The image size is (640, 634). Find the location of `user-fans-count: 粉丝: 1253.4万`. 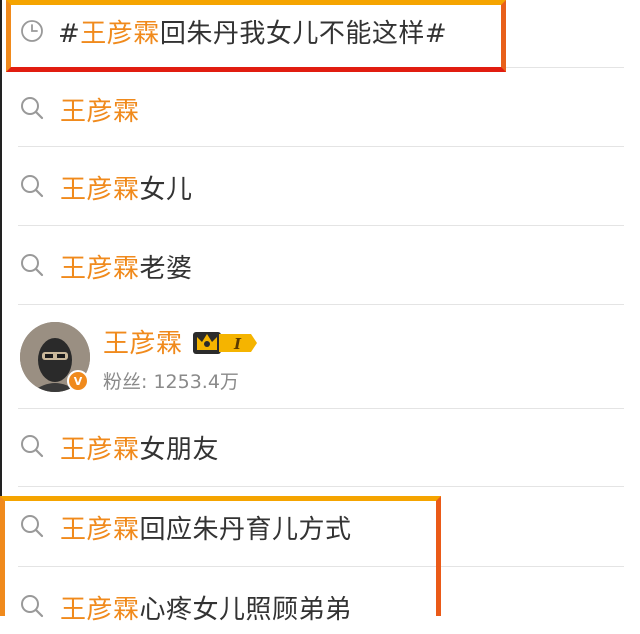

user-fans-count: 粉丝: 1253.4万 is located at coordinates (171, 382).